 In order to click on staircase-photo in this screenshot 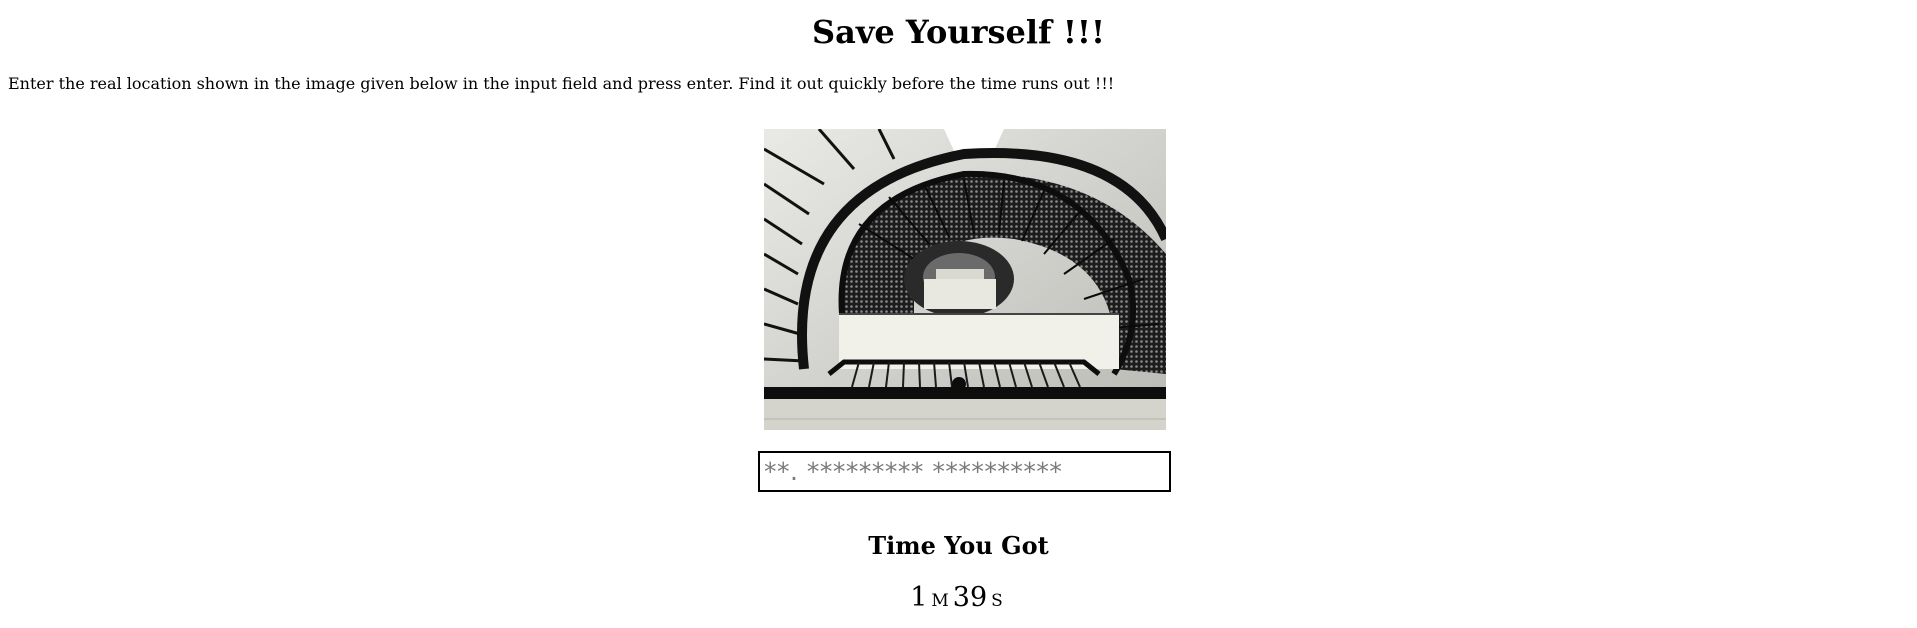, I will do `click(965, 279)`.